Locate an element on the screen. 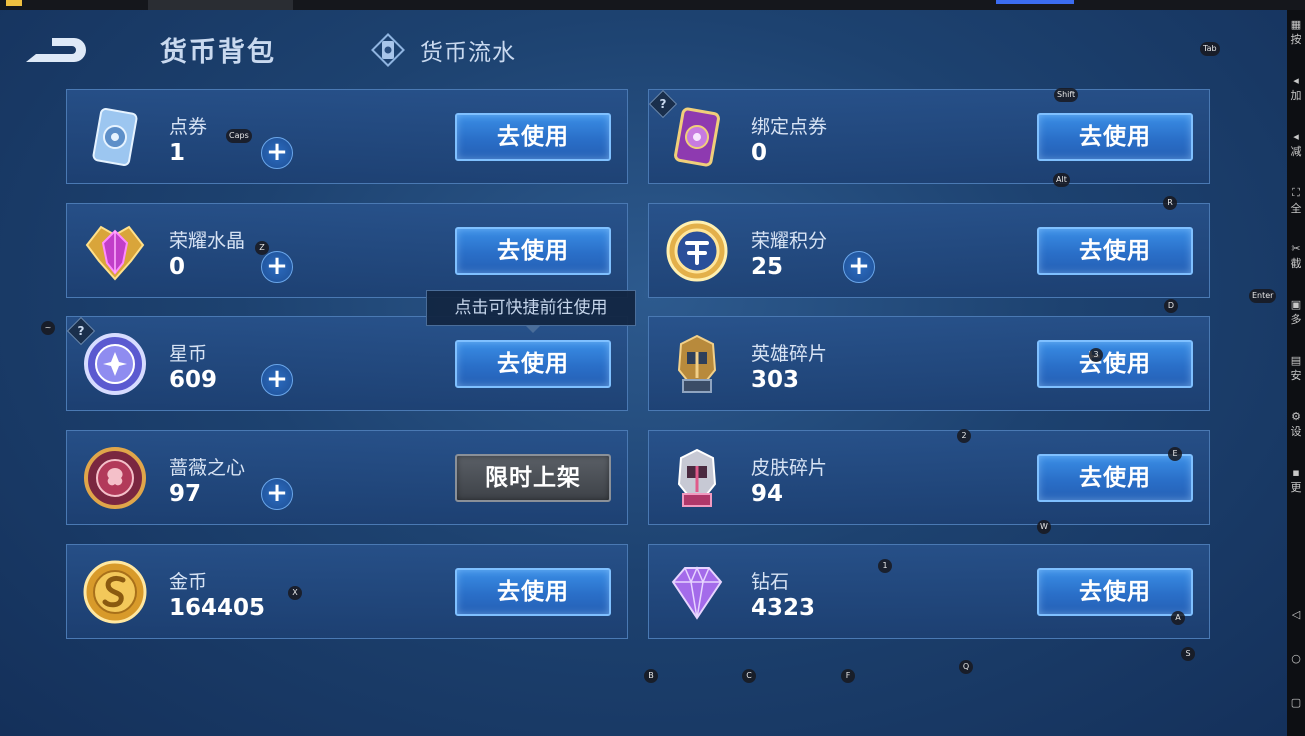 This screenshot has width=1305, height=736. key-hint-r: R is located at coordinates (1170, 203).